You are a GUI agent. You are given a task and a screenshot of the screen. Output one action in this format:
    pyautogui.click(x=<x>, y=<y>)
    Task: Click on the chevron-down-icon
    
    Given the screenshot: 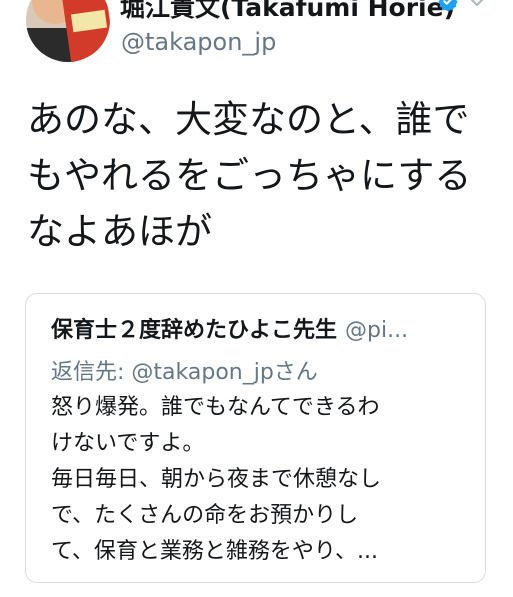 What is the action you would take?
    pyautogui.click(x=477, y=5)
    